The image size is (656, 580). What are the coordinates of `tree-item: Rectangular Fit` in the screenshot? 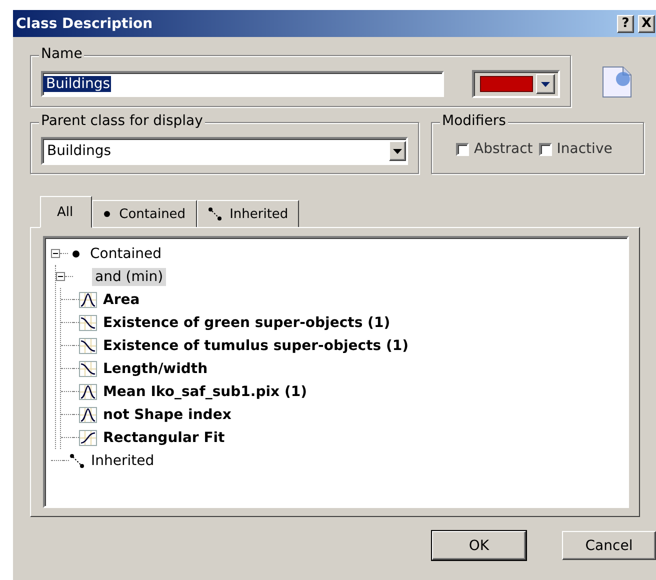 It's located at (164, 437).